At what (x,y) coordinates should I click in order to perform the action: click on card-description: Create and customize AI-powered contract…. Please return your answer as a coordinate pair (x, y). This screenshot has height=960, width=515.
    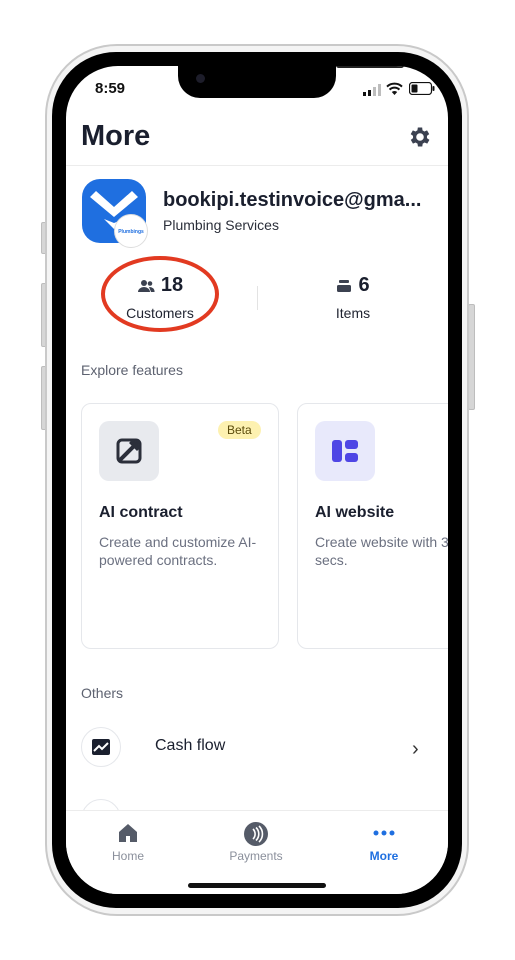
    Looking at the image, I should click on (178, 551).